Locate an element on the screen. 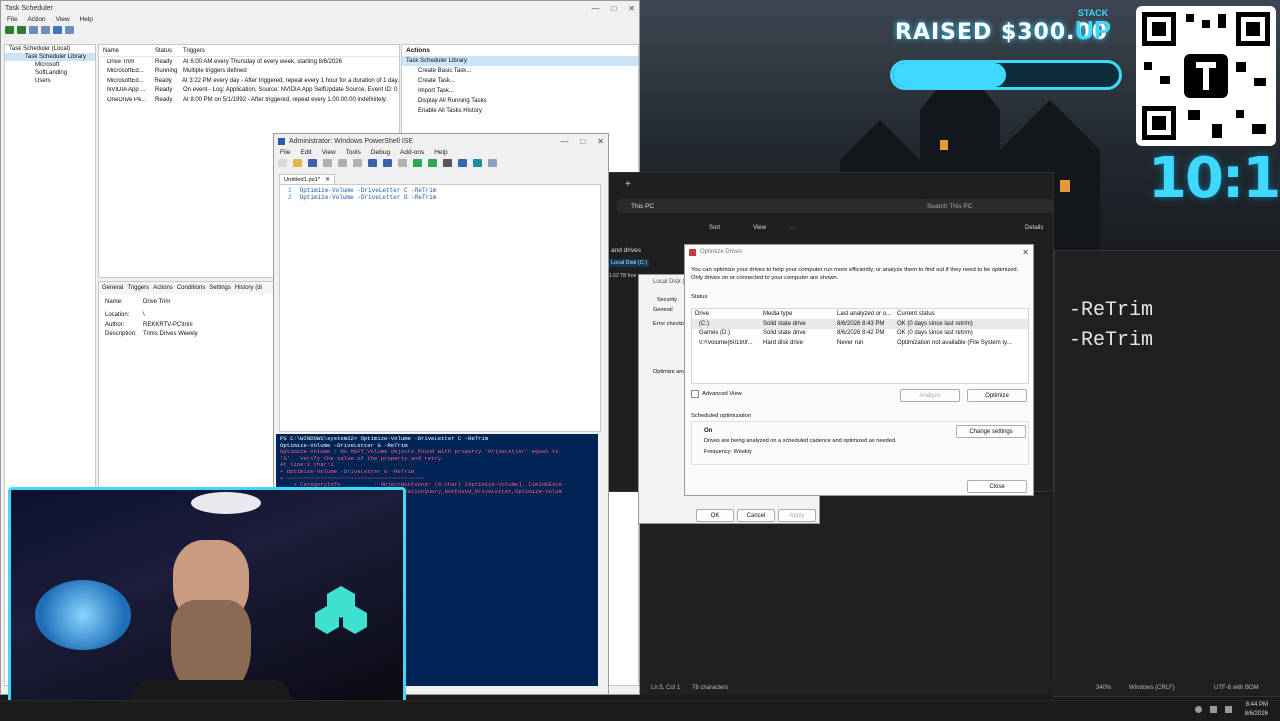 This screenshot has width=1280, height=721. menu-debug: Debug is located at coordinates (380, 152).